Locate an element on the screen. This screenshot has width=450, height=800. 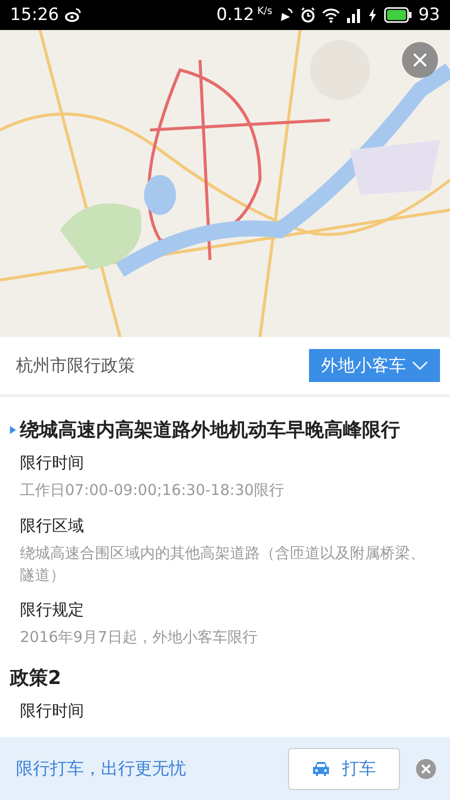
network-speed: 0.12 is located at coordinates (235, 15).